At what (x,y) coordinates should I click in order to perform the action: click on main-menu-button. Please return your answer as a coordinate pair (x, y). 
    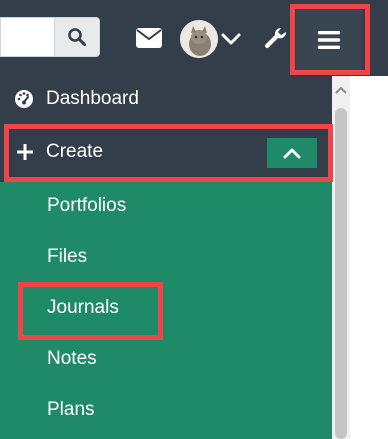
    Looking at the image, I should click on (329, 40).